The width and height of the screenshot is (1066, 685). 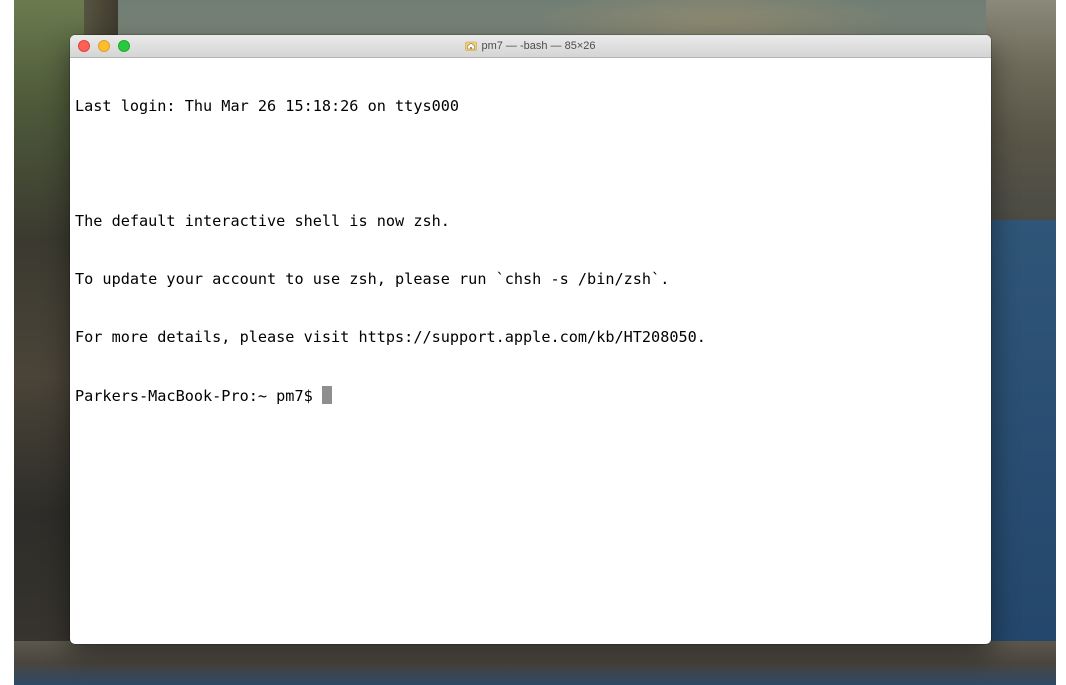 I want to click on home-folder-icon, so click(x=471, y=46).